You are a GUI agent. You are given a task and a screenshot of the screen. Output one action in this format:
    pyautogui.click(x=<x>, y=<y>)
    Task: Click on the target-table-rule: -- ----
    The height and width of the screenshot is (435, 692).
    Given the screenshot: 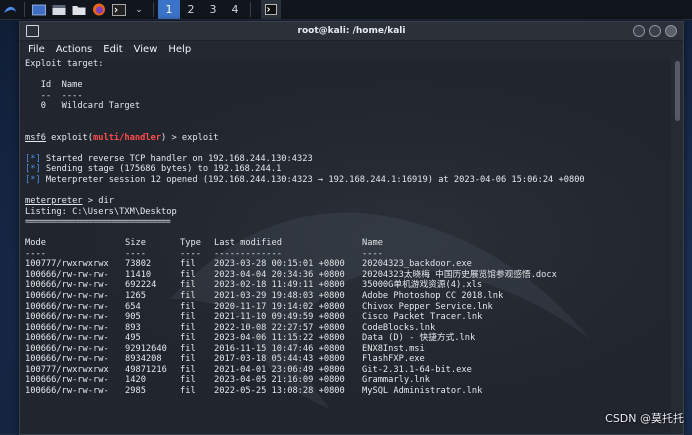 What is the action you would take?
    pyautogui.click(x=61, y=95)
    